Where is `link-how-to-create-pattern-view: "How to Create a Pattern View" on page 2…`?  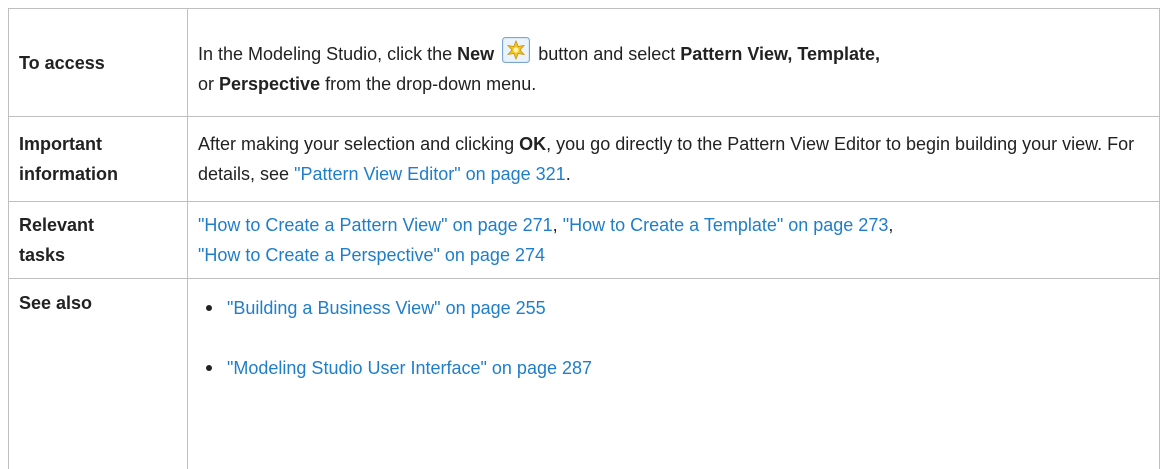 link-how-to-create-pattern-view: "How to Create a Pattern View" on page 2… is located at coordinates (375, 225).